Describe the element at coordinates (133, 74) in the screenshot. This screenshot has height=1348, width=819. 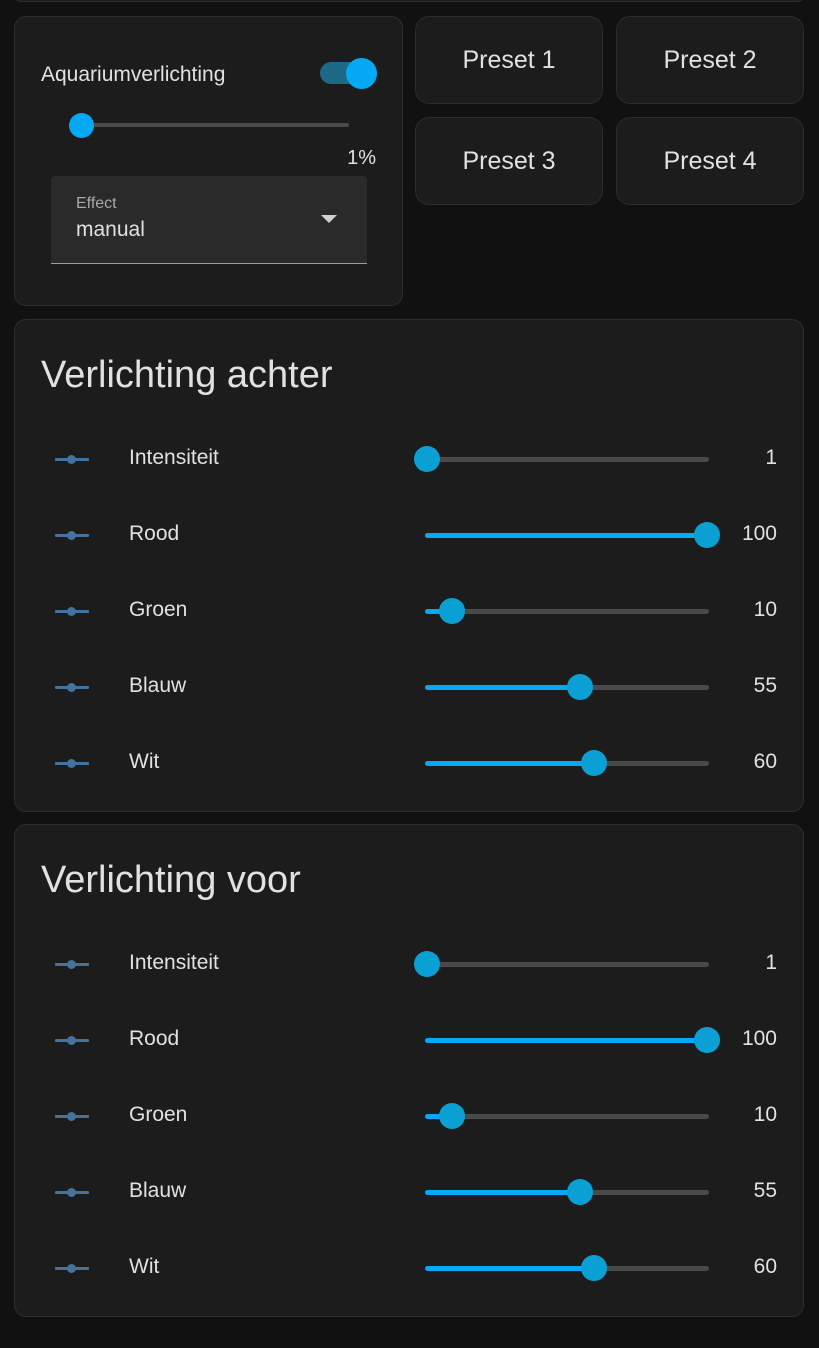
I see `light-name: Aquariumverlichting` at that location.